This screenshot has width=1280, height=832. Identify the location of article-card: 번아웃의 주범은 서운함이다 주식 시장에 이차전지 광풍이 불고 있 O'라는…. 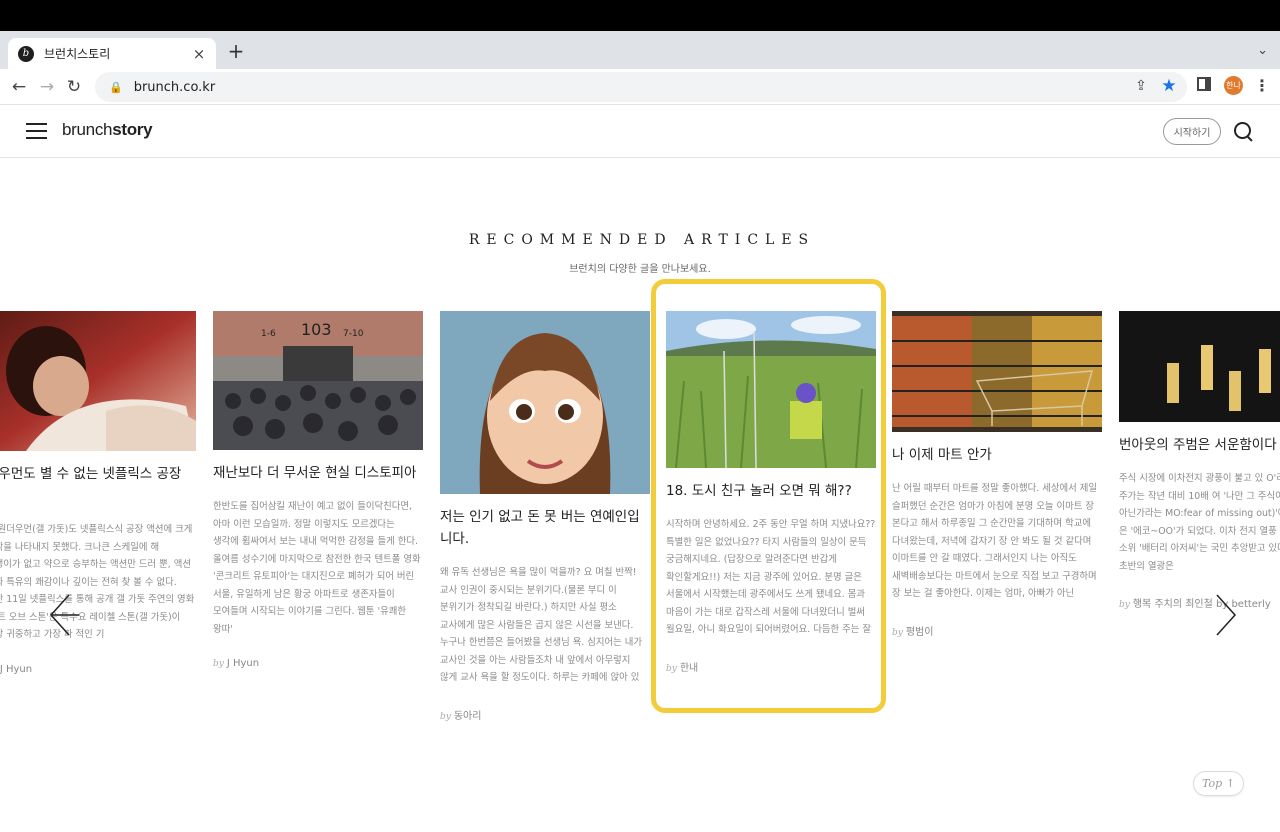
(1199, 460).